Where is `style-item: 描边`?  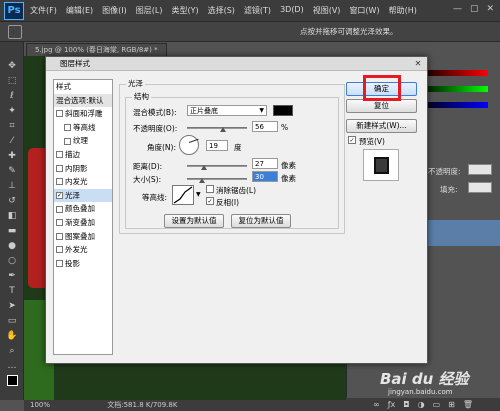 style-item: 描边 is located at coordinates (83, 155).